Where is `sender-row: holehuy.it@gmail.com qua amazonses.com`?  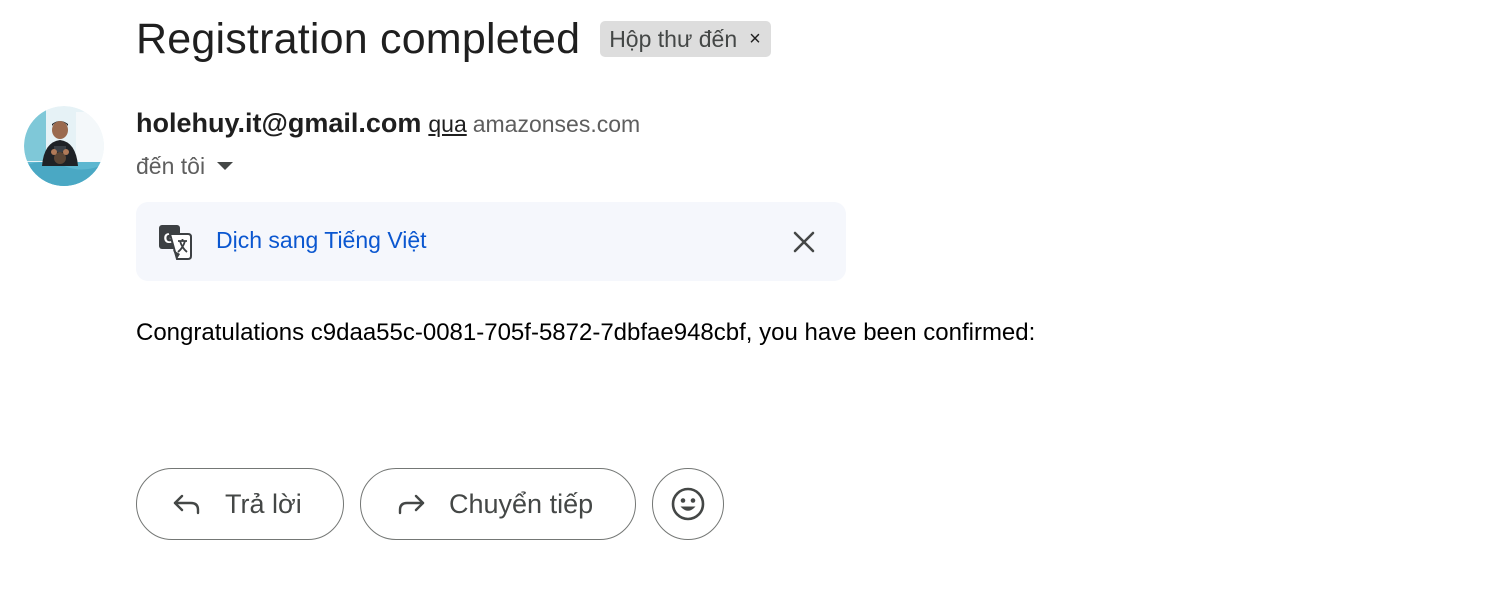 sender-row: holehuy.it@gmail.com qua amazonses.com is located at coordinates (388, 126).